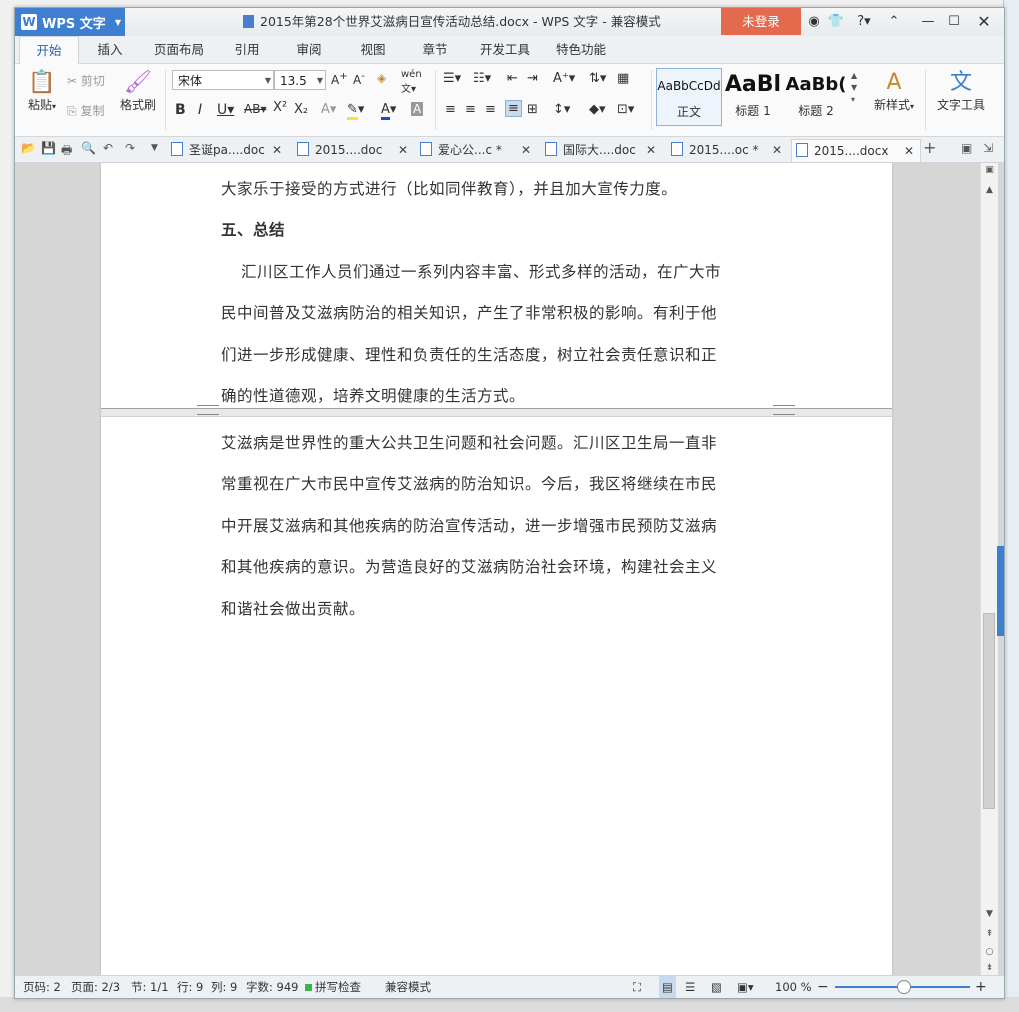 The image size is (1019, 1012). Describe the element at coordinates (88, 148) in the screenshot. I see `print-preview-icon: 🔍` at that location.